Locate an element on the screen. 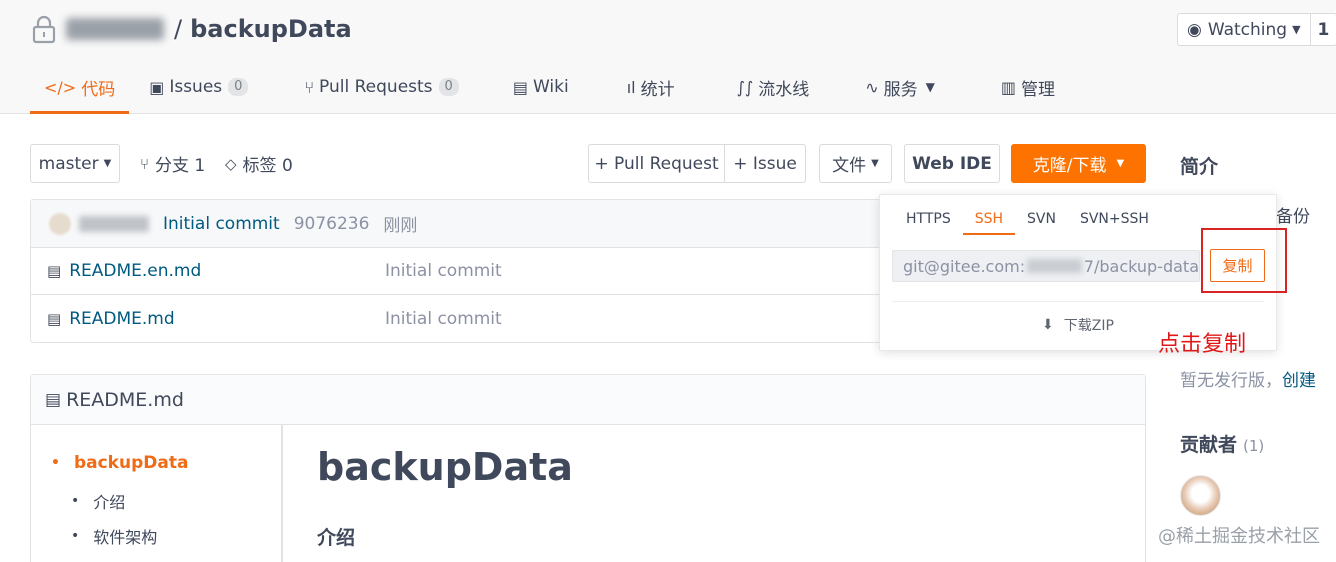 Image resolution: width=1336 pixels, height=562 pixels. branch-icon: ⑂ is located at coordinates (145, 163).